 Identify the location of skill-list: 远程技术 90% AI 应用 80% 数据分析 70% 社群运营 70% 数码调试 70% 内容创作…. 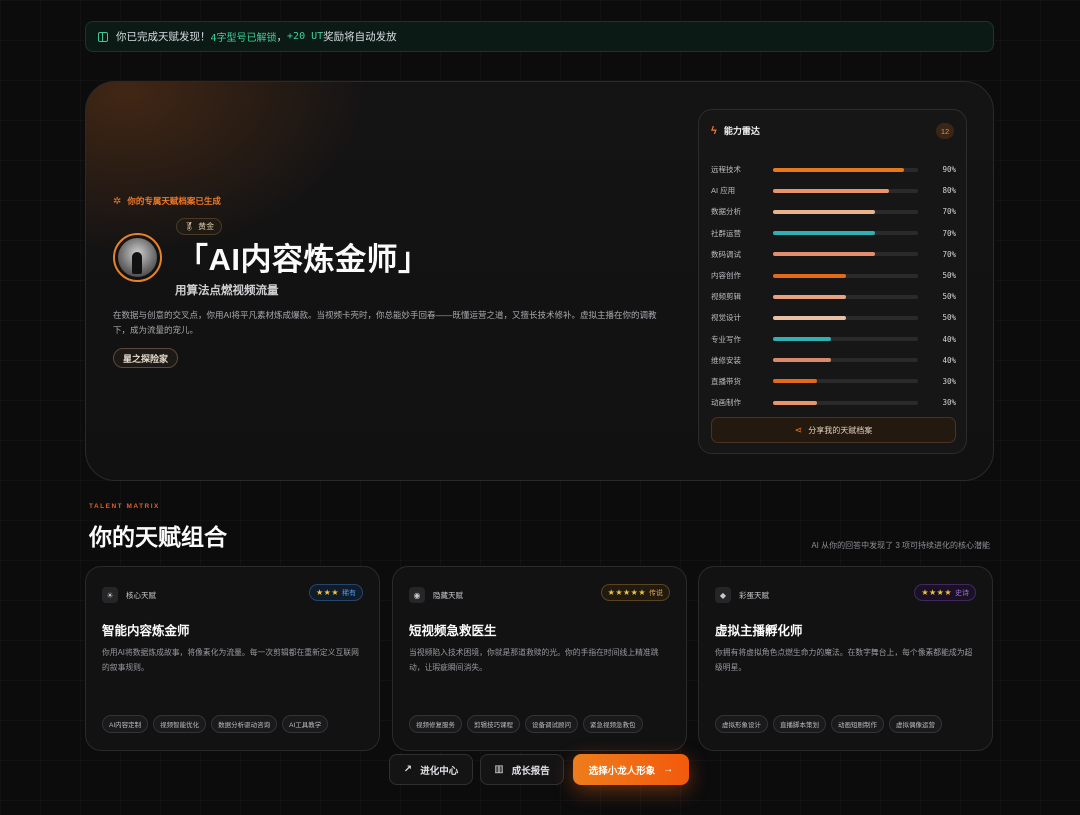
(833, 286).